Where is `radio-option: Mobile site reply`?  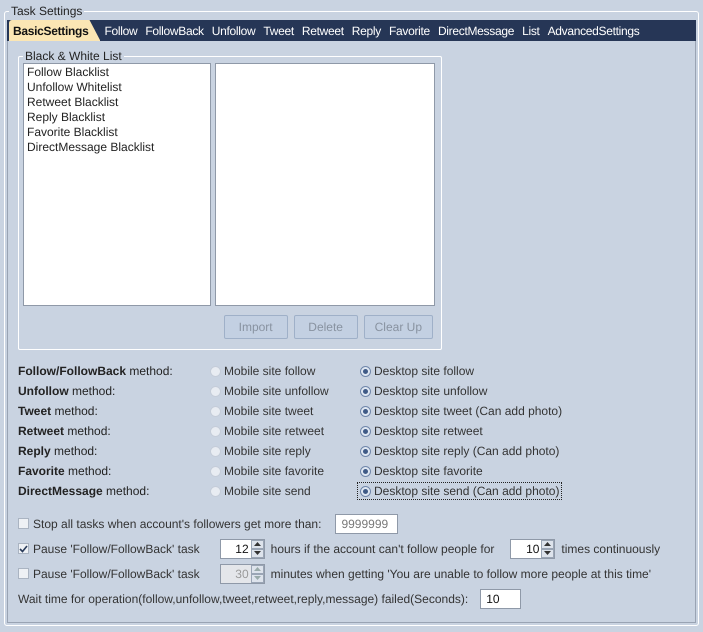
radio-option: Mobile site reply is located at coordinates (260, 451).